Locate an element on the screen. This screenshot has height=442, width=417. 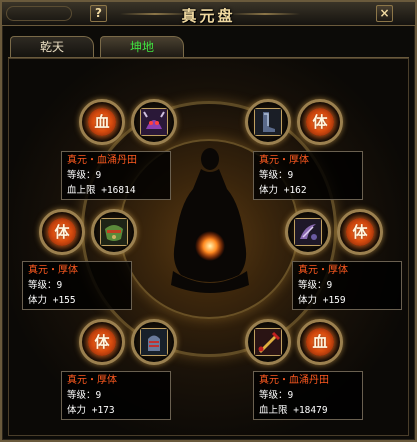
title-bar: ? 真元盘 × is located at coordinates (208, 14).